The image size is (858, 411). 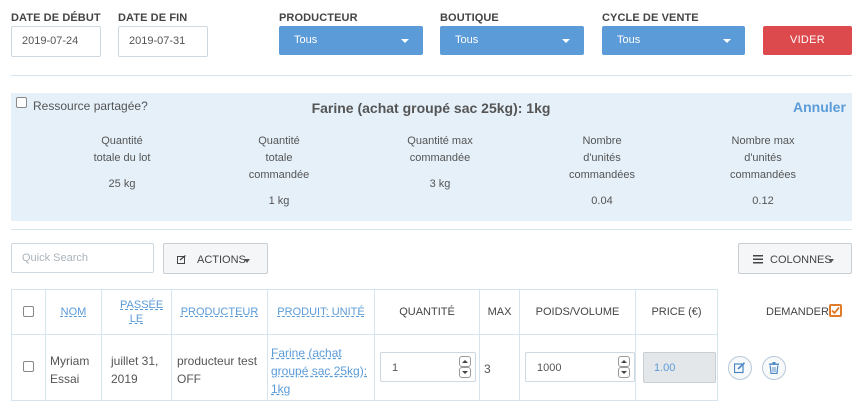 What do you see at coordinates (427, 312) in the screenshot?
I see `header-quantite: QUANTITÉ` at bounding box center [427, 312].